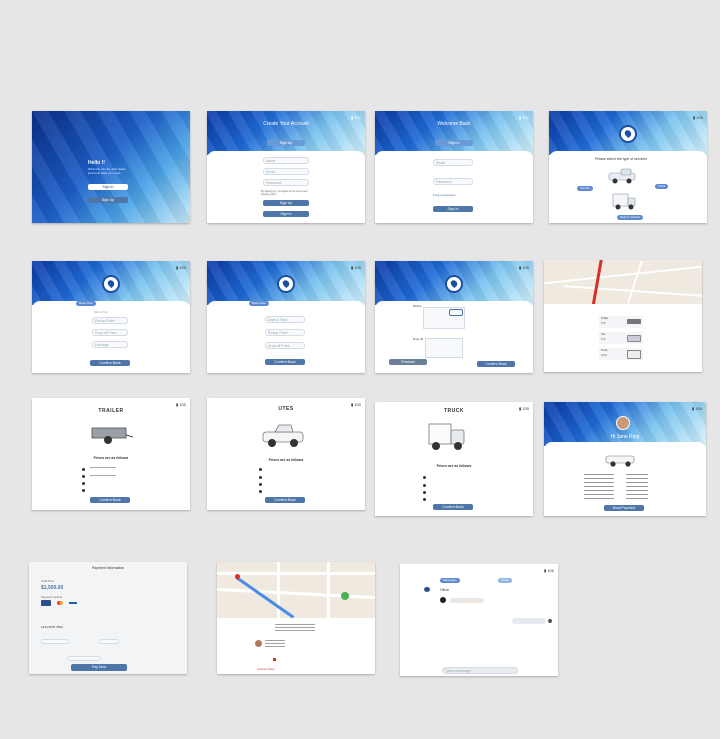  What do you see at coordinates (104, 173) in the screenshot?
I see `splash-subtitle-2: just book what you need` at bounding box center [104, 173].